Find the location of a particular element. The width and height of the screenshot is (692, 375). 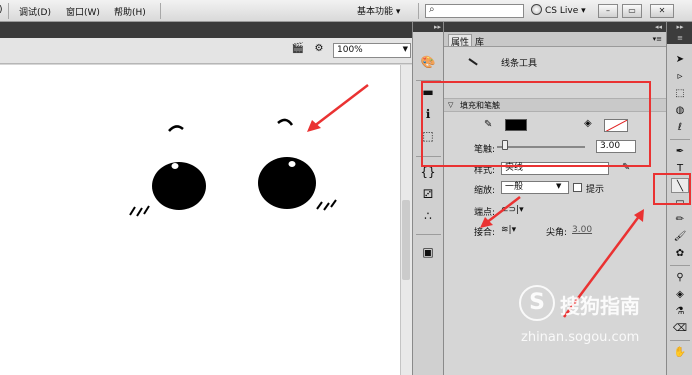

search-icon: ⌕ is located at coordinates (432, 9).